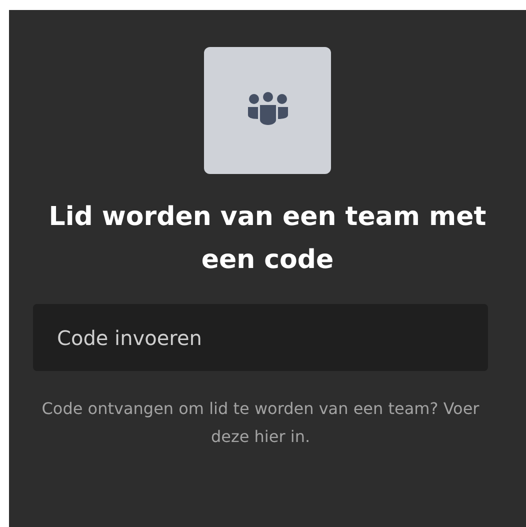 The height and width of the screenshot is (527, 526). What do you see at coordinates (260, 423) in the screenshot?
I see `hint-text: Code ontvangen om lid te worden van een team? Voer deze hier in.` at bounding box center [260, 423].